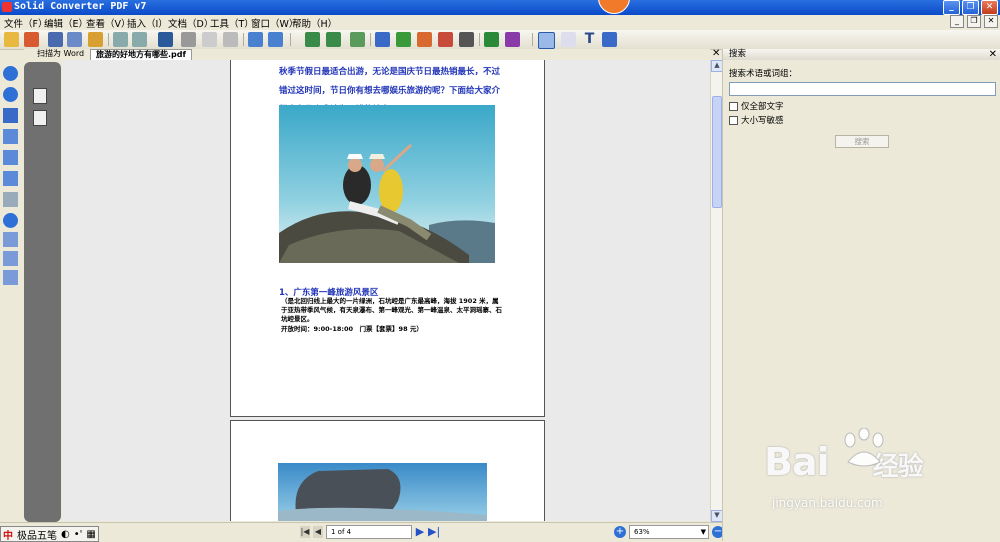  Describe the element at coordinates (78, 534) in the screenshot. I see `punctuation-icon: •'` at that location.